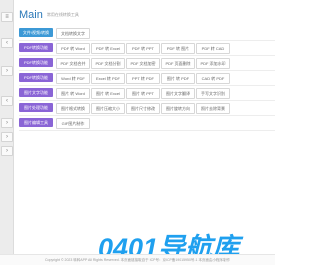  I want to click on sidebar-menu-button: ≡, so click(7, 17).